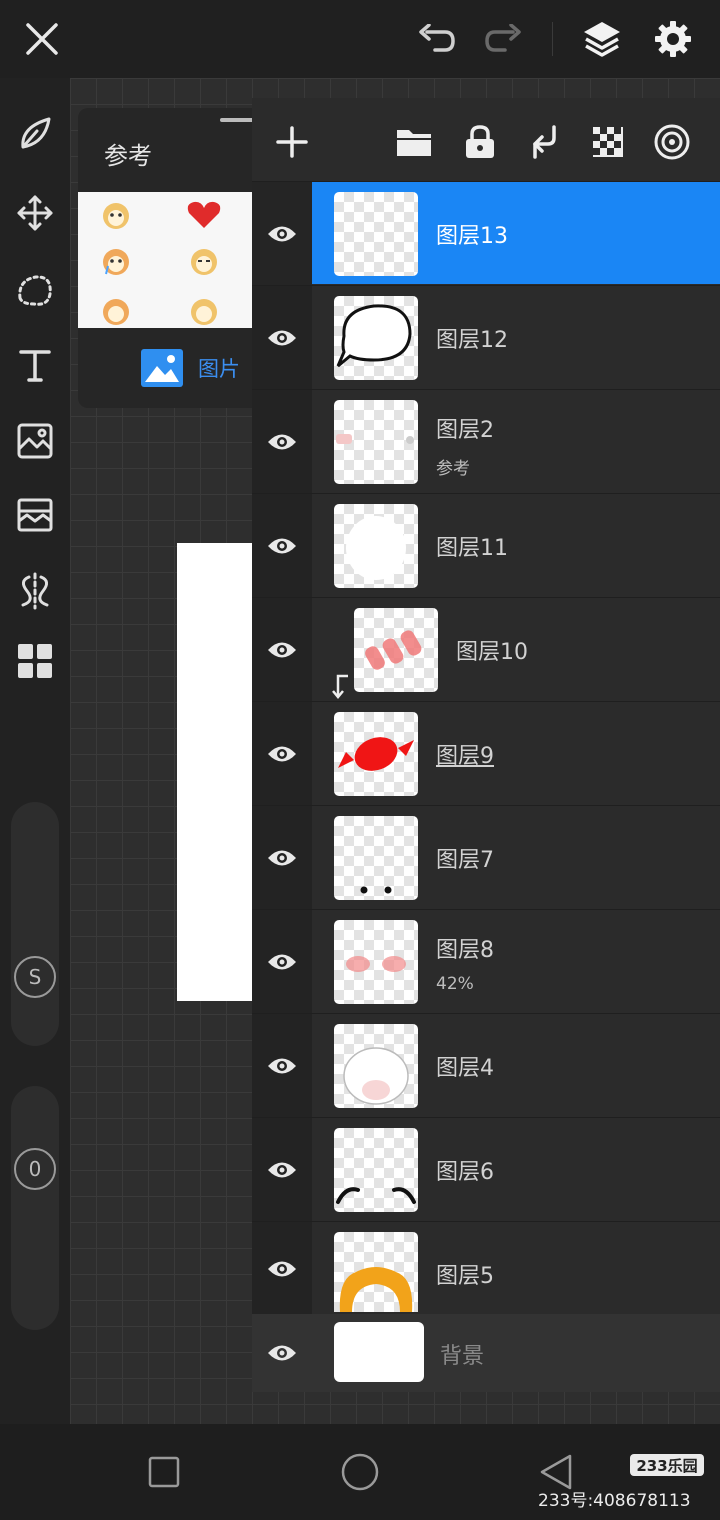 This screenshot has width=720, height=1520. What do you see at coordinates (219, 369) in the screenshot?
I see `image-button-label: 图片` at bounding box center [219, 369].